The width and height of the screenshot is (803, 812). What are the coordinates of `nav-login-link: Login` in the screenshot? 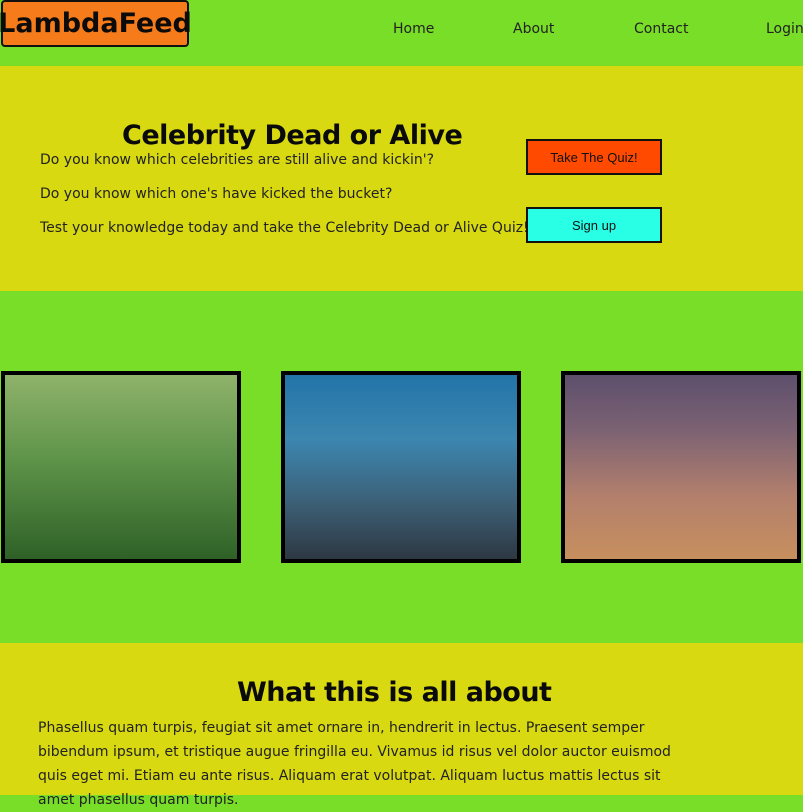 It's located at (784, 29).